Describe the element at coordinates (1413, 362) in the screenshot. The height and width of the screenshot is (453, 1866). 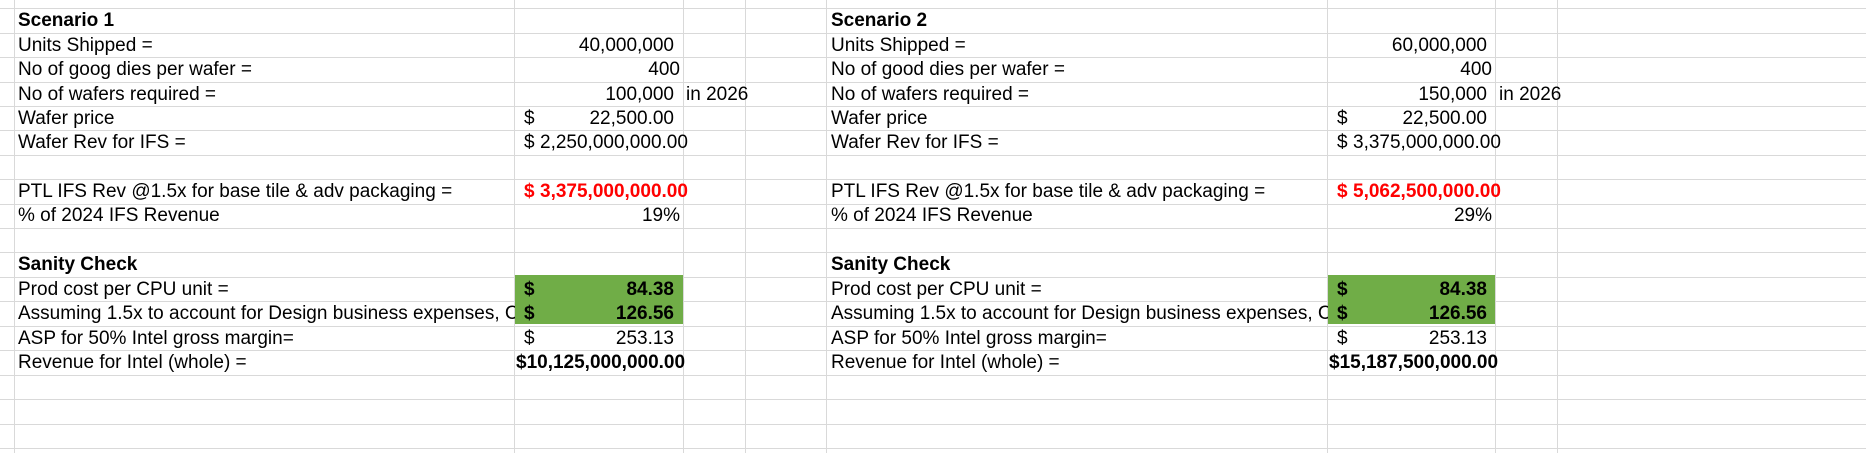
I see `revenue-value: $15,187,500,000.00` at that location.